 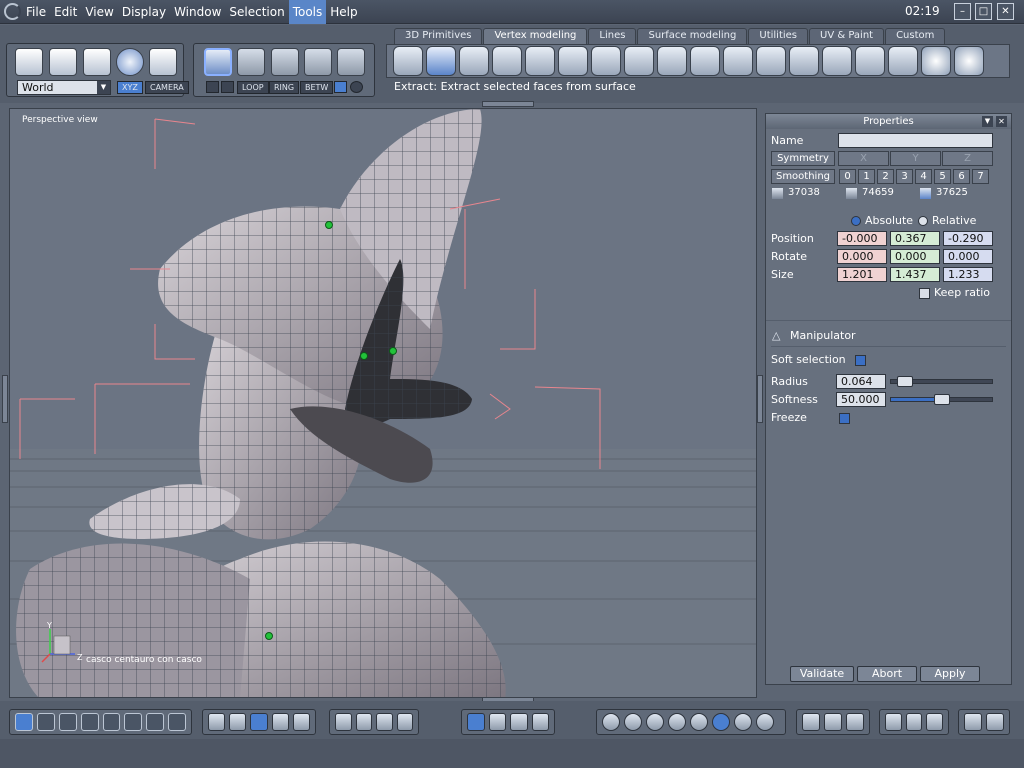 I want to click on menu-view: View, so click(x=99, y=12).